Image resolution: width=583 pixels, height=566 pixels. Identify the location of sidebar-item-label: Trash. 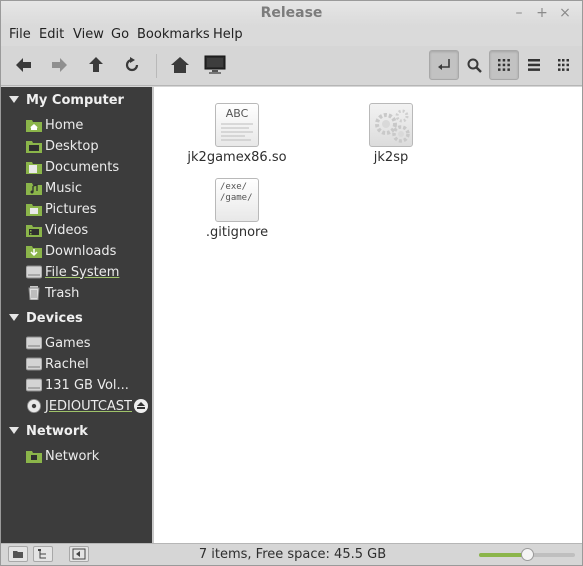
(62, 293).